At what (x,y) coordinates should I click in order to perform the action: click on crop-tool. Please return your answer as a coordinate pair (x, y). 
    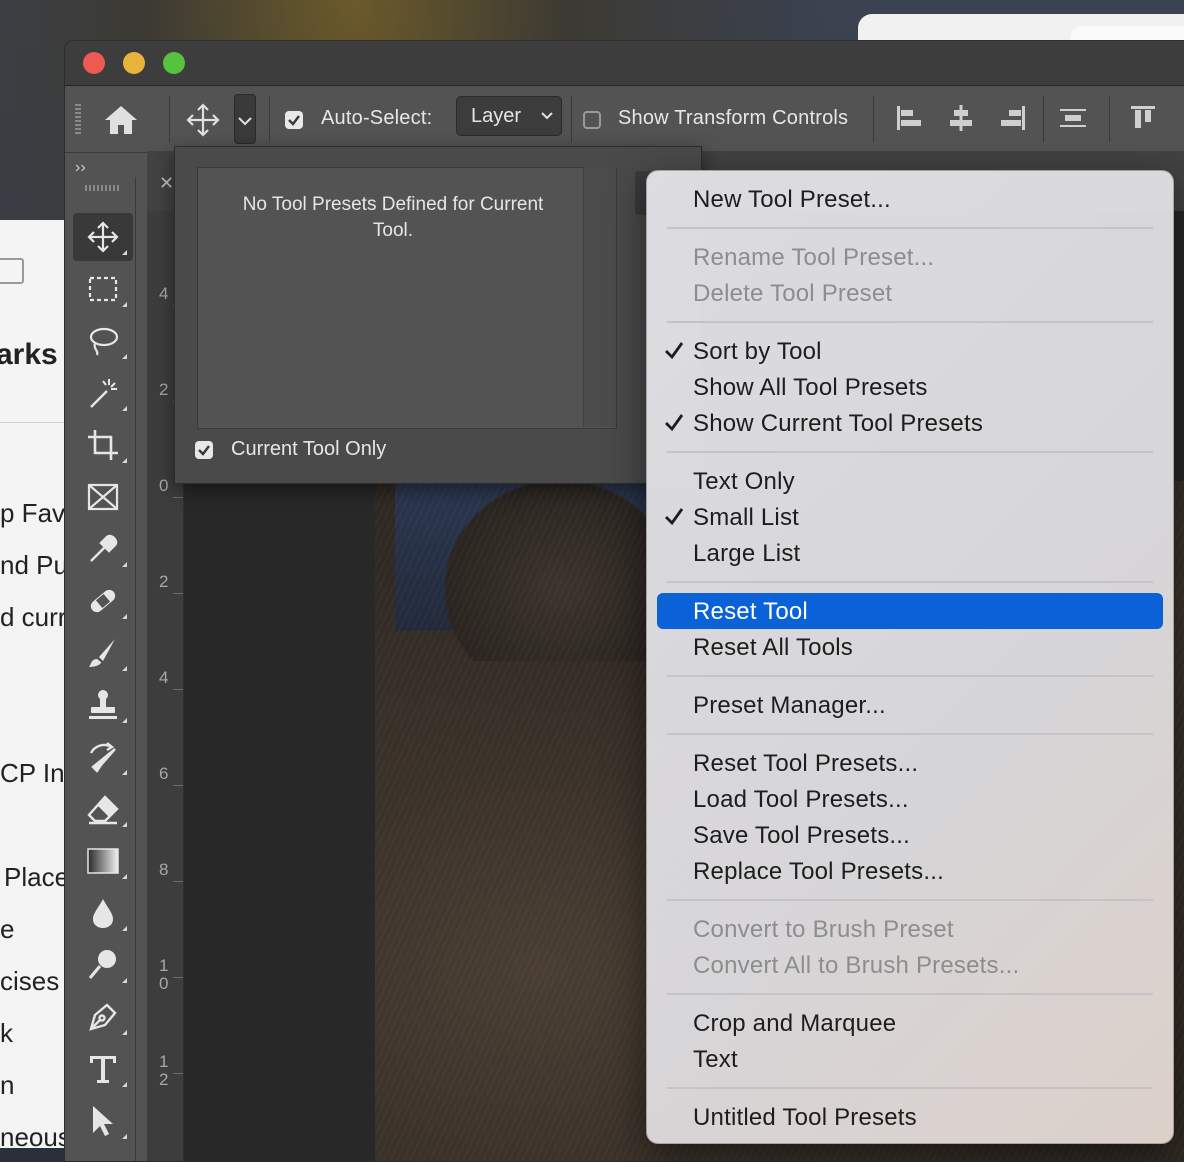
    Looking at the image, I should click on (103, 445).